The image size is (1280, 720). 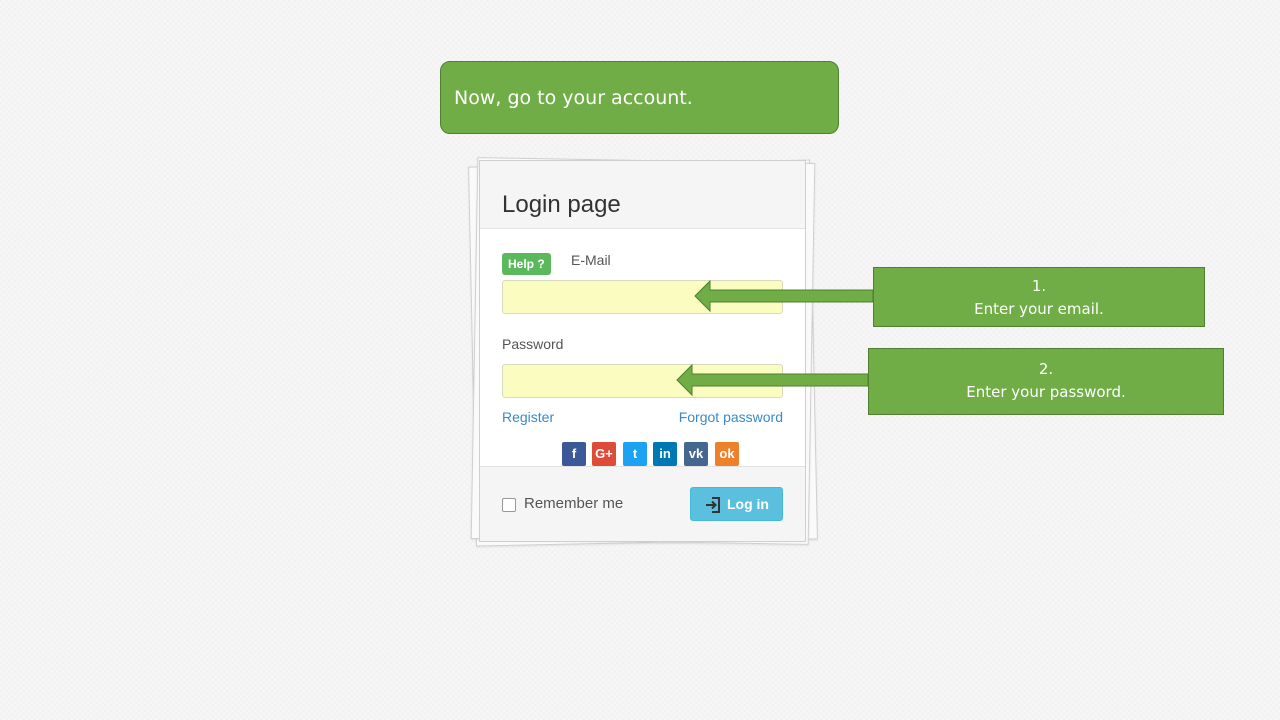 What do you see at coordinates (1039, 309) in the screenshot?
I see `step-1-text: Enter your email.` at bounding box center [1039, 309].